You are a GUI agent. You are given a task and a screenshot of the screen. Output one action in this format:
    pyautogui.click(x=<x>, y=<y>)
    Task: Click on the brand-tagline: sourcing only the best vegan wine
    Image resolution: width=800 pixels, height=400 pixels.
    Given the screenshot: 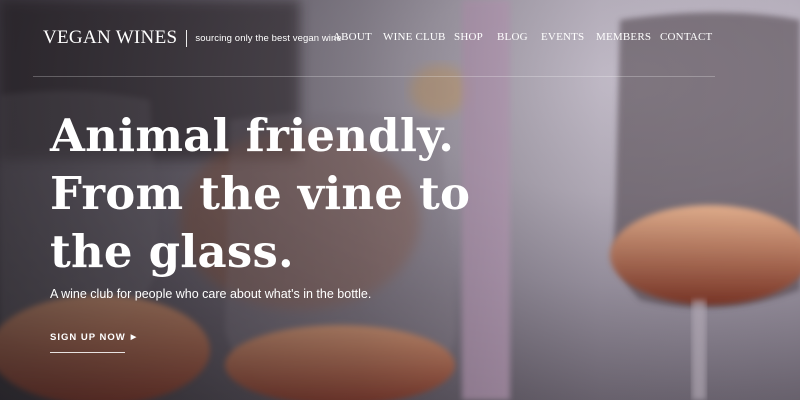 What is the action you would take?
    pyautogui.click(x=268, y=38)
    